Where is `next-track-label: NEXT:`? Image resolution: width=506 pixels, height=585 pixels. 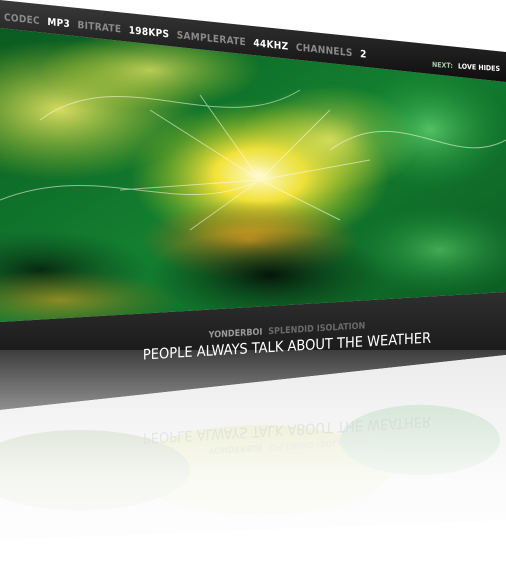 next-track-label: NEXT: is located at coordinates (442, 65).